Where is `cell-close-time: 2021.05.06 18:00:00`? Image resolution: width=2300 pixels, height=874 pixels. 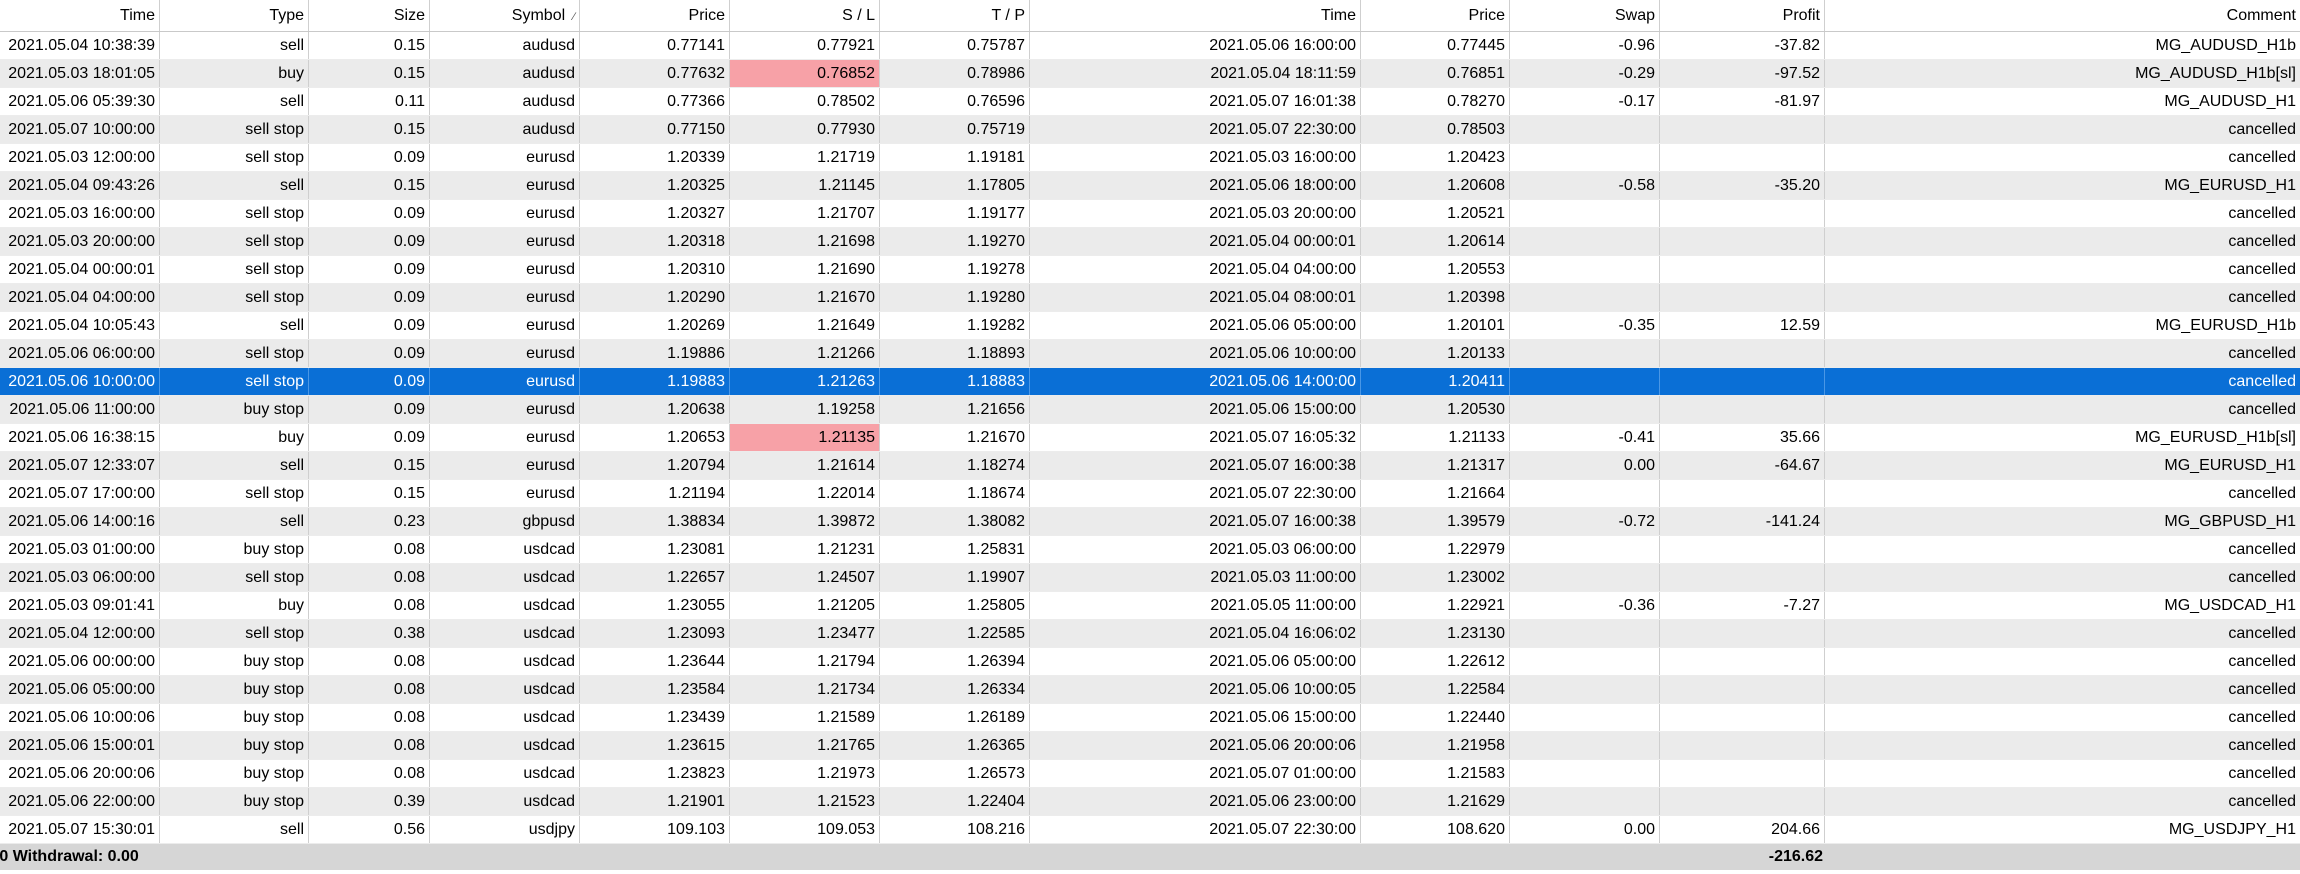 cell-close-time: 2021.05.06 18:00:00 is located at coordinates (1195, 185).